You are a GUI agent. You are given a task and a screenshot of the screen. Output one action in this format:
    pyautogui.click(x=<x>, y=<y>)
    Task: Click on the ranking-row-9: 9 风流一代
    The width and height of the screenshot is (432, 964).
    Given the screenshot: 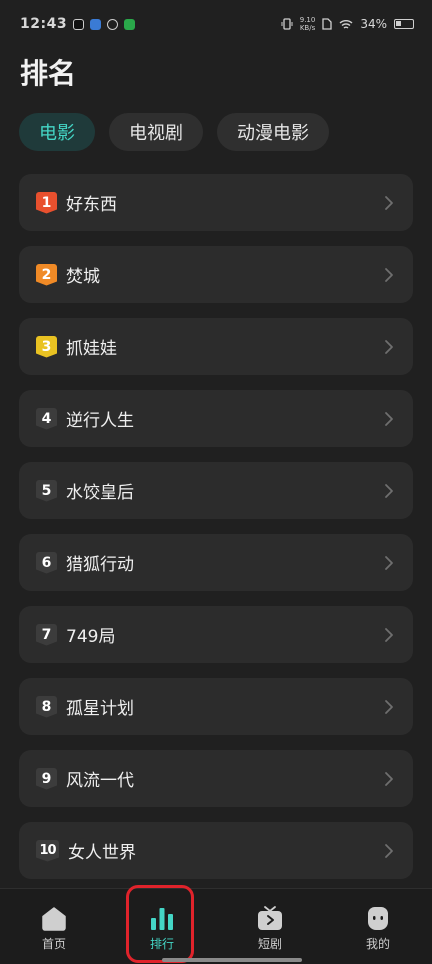 What is the action you would take?
    pyautogui.click(x=216, y=778)
    